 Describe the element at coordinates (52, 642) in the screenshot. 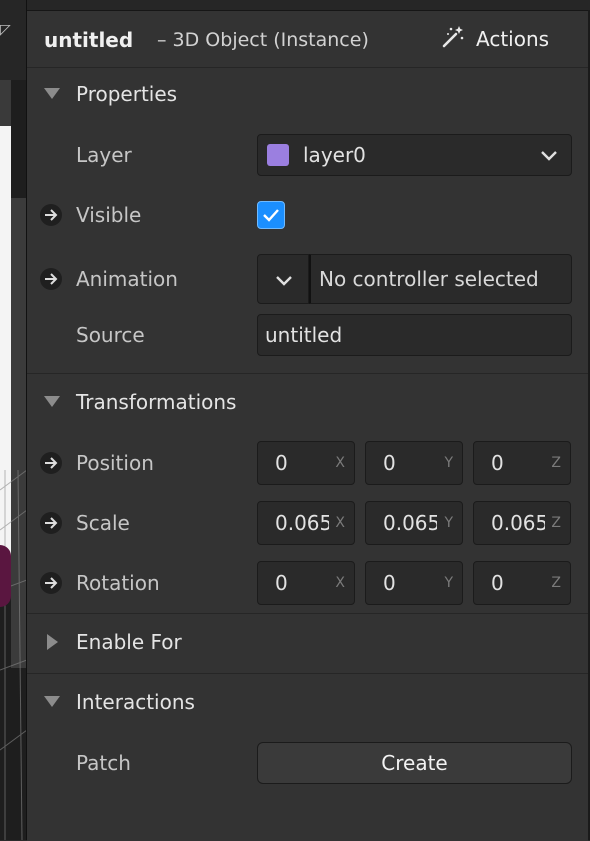

I see `triangle-right-icon` at that location.